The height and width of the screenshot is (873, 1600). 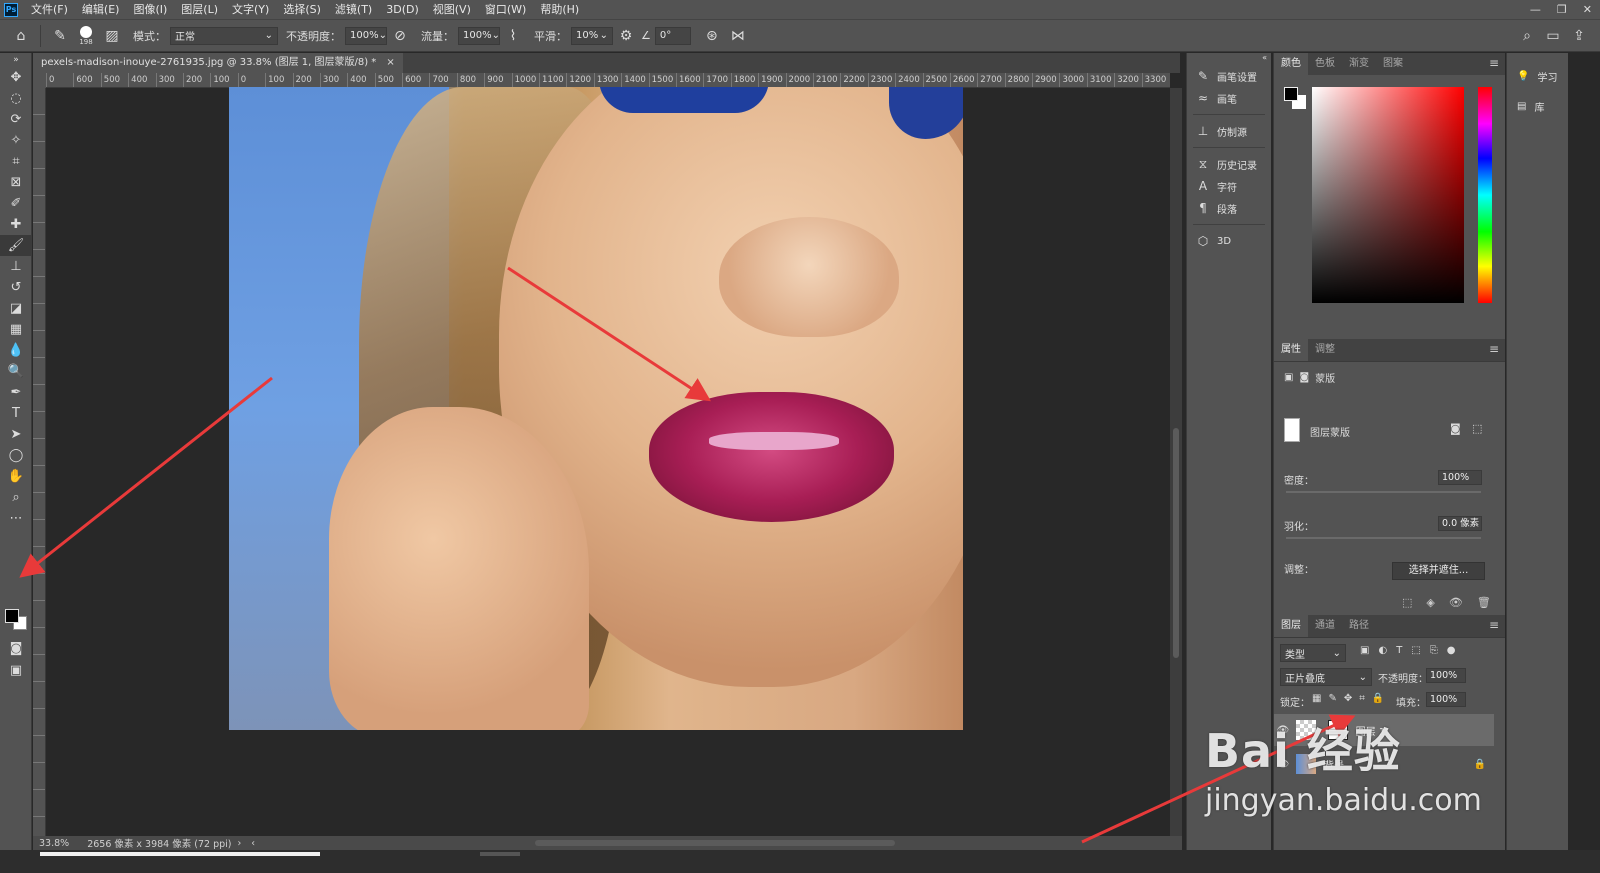 I want to click on brush-tool-icon: 🖌, so click(x=16, y=245).